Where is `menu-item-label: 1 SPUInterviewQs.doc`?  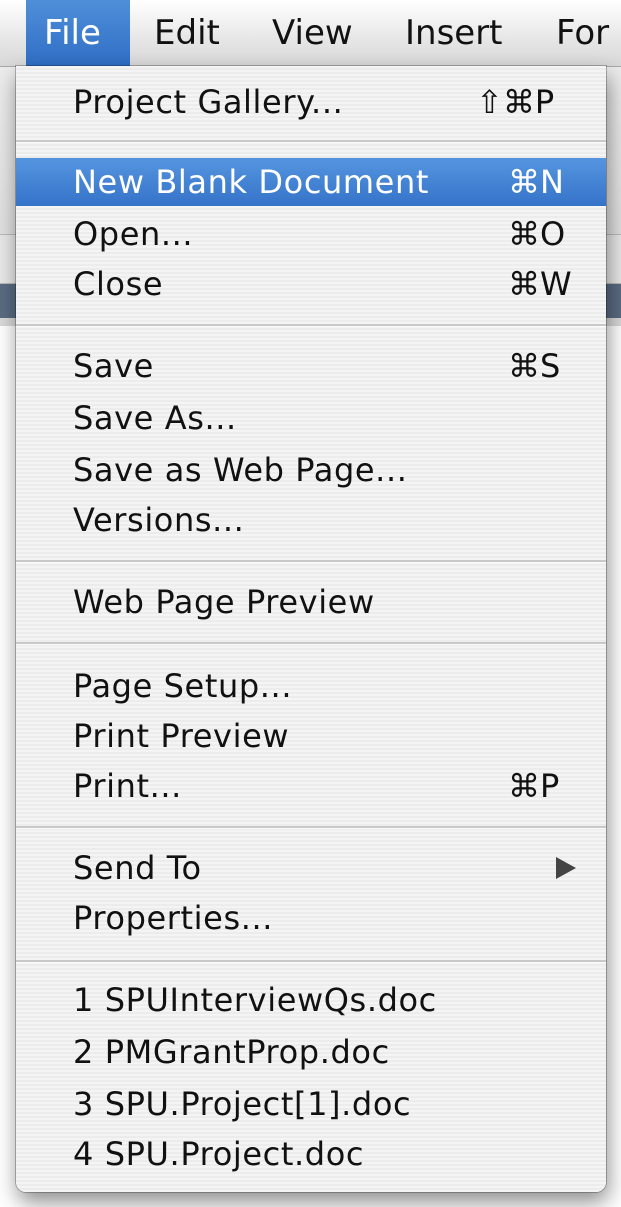
menu-item-label: 1 SPUInterviewQs.doc is located at coordinates (255, 1000).